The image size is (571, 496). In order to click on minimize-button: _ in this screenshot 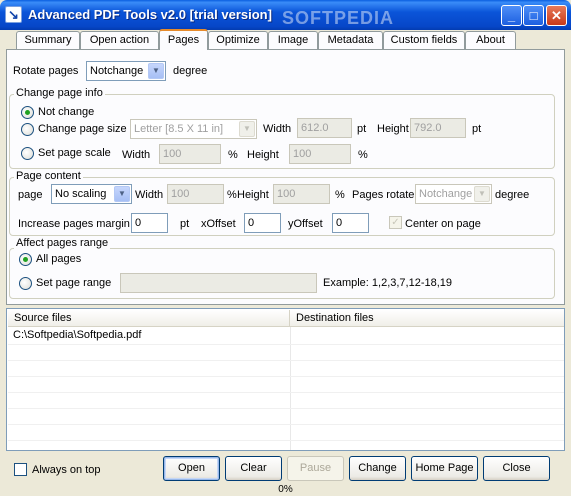, I will do `click(511, 15)`.